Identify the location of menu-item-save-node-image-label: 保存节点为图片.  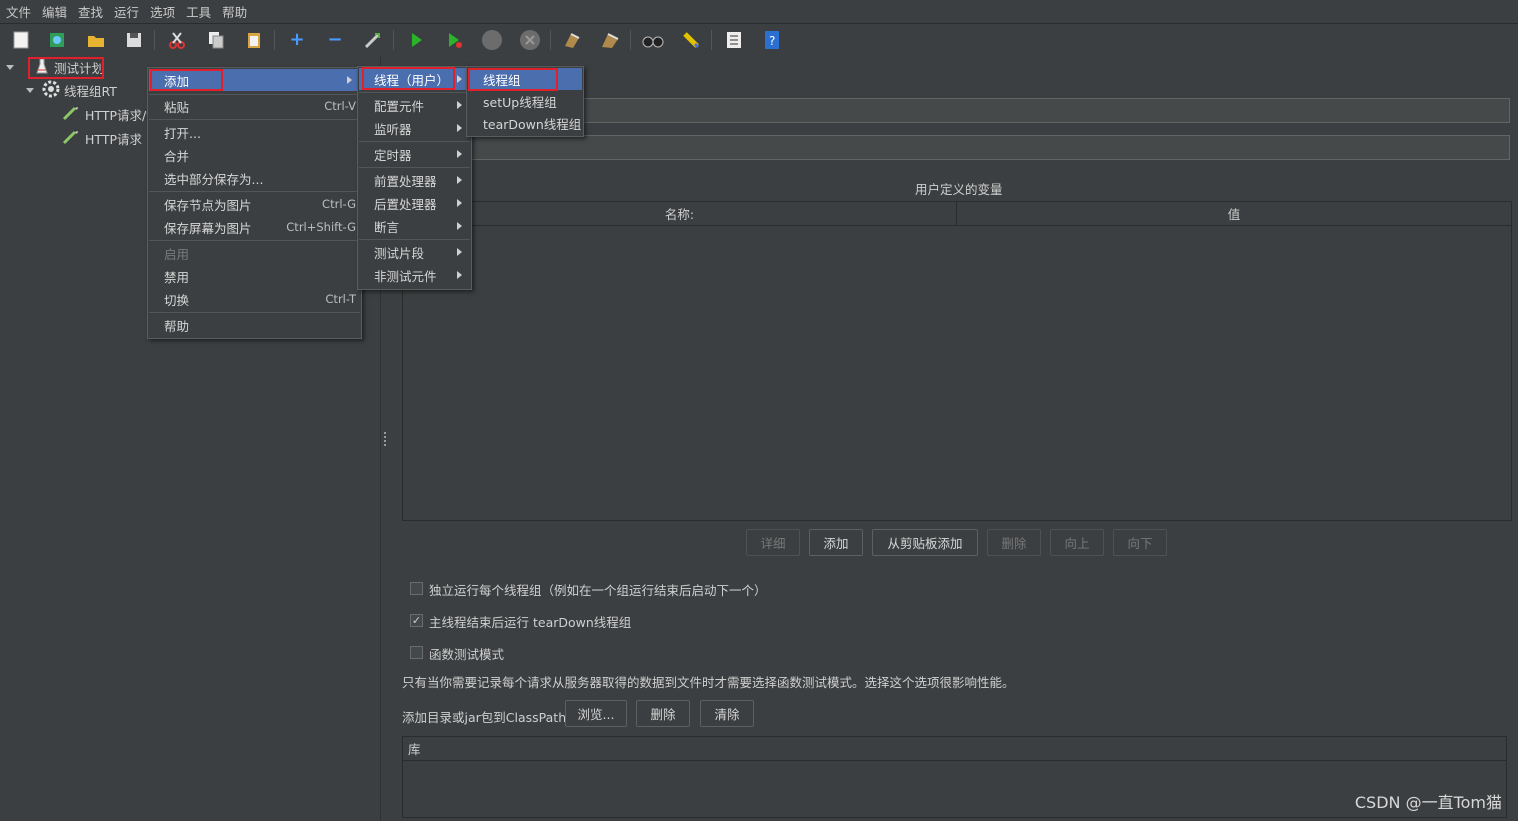
(208, 205).